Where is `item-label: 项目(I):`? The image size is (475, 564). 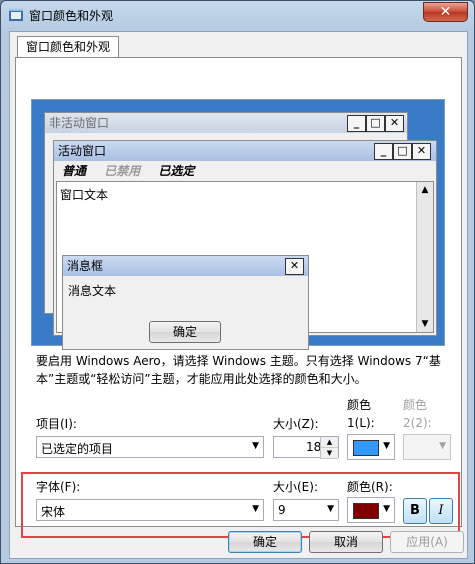
item-label: 项目(I): is located at coordinates (56, 424).